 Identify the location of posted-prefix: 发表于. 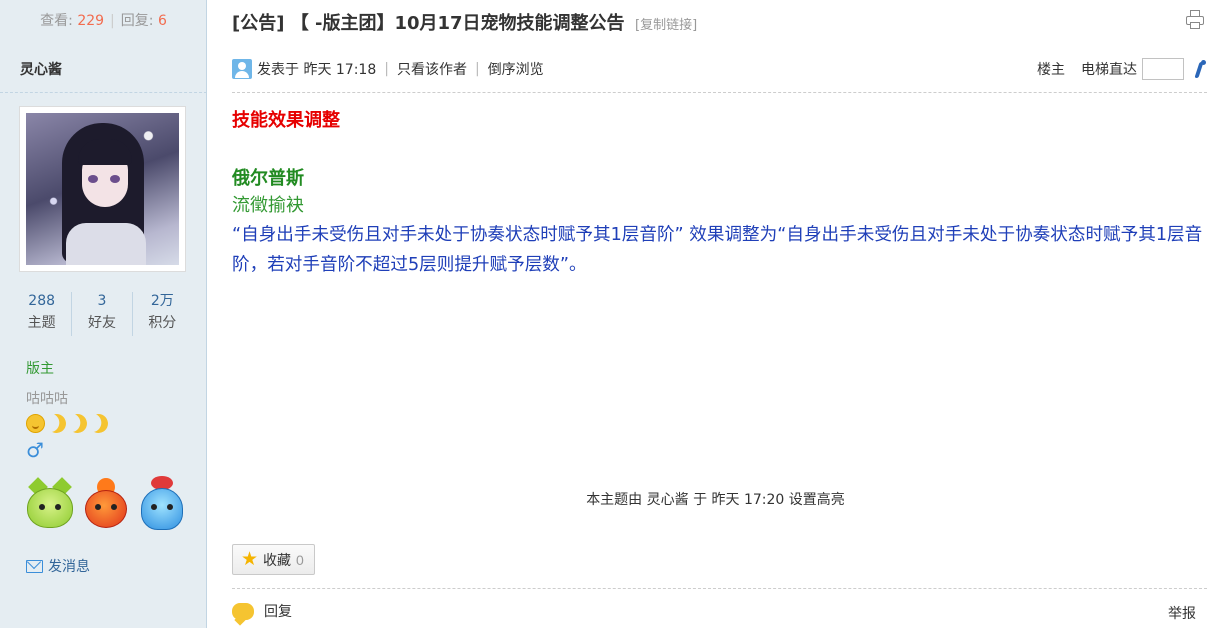
(278, 70).